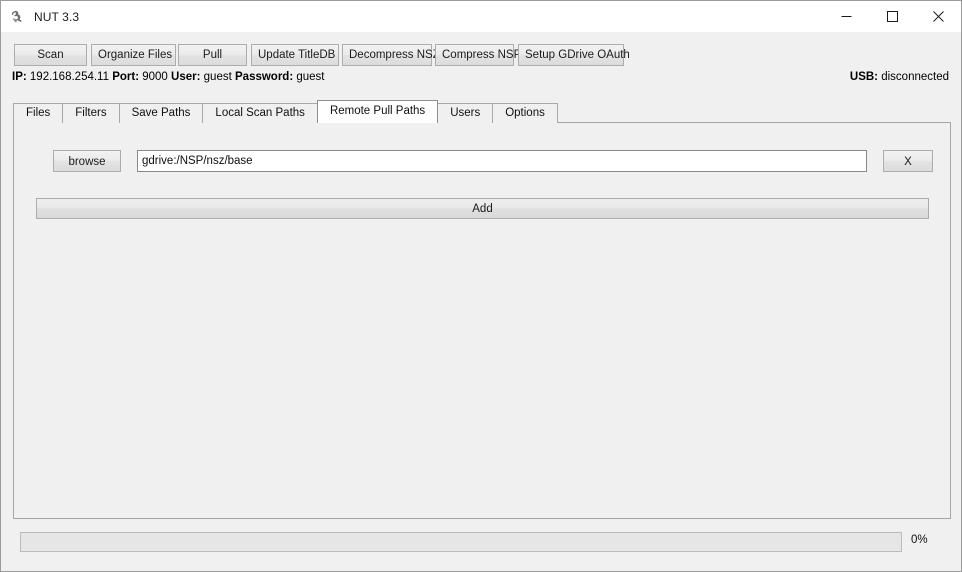 Image resolution: width=962 pixels, height=572 pixels. Describe the element at coordinates (91, 113) in the screenshot. I see `tab-filters: Filters` at that location.